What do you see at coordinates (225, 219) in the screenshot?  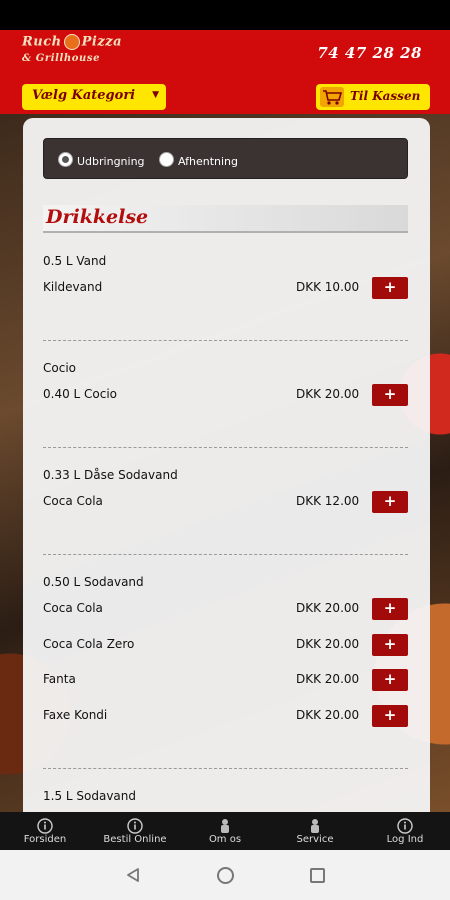 I see `section-title: Drikkelse` at bounding box center [225, 219].